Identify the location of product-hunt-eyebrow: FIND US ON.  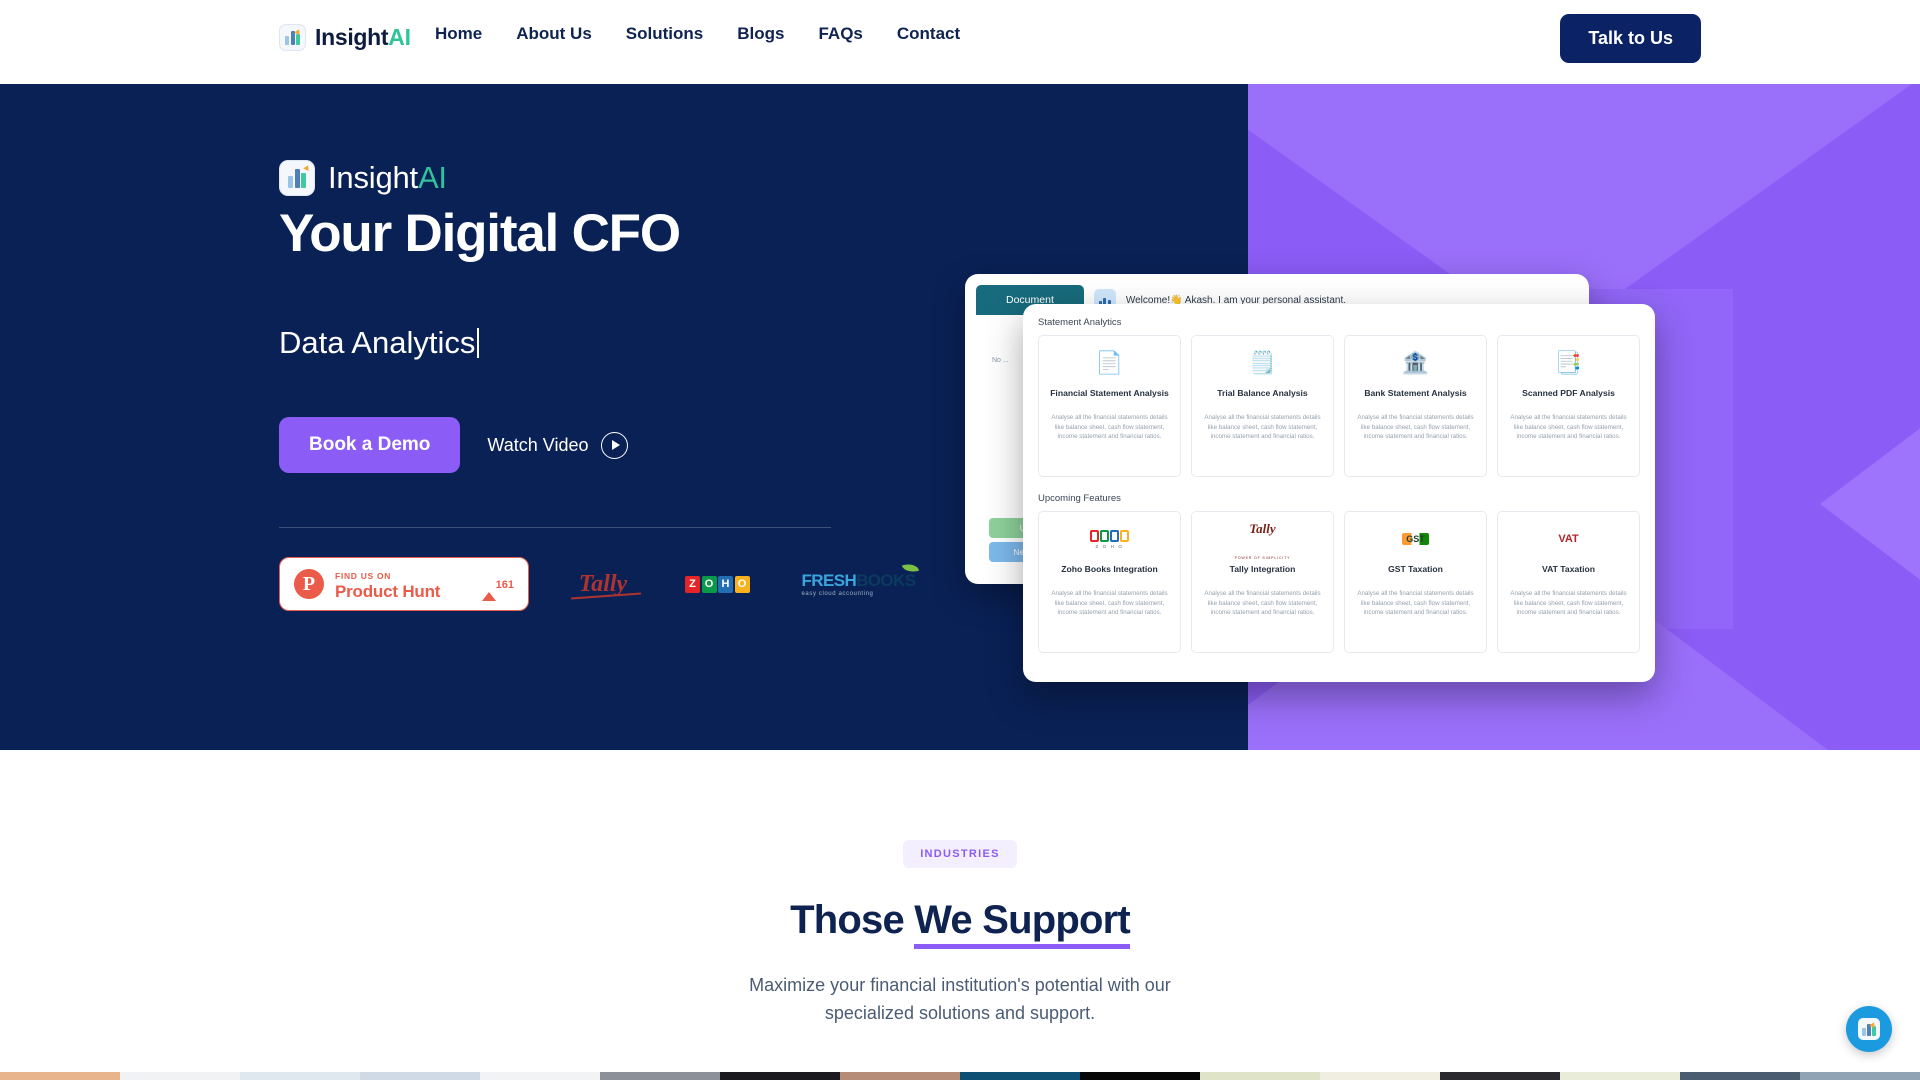
(363, 575).